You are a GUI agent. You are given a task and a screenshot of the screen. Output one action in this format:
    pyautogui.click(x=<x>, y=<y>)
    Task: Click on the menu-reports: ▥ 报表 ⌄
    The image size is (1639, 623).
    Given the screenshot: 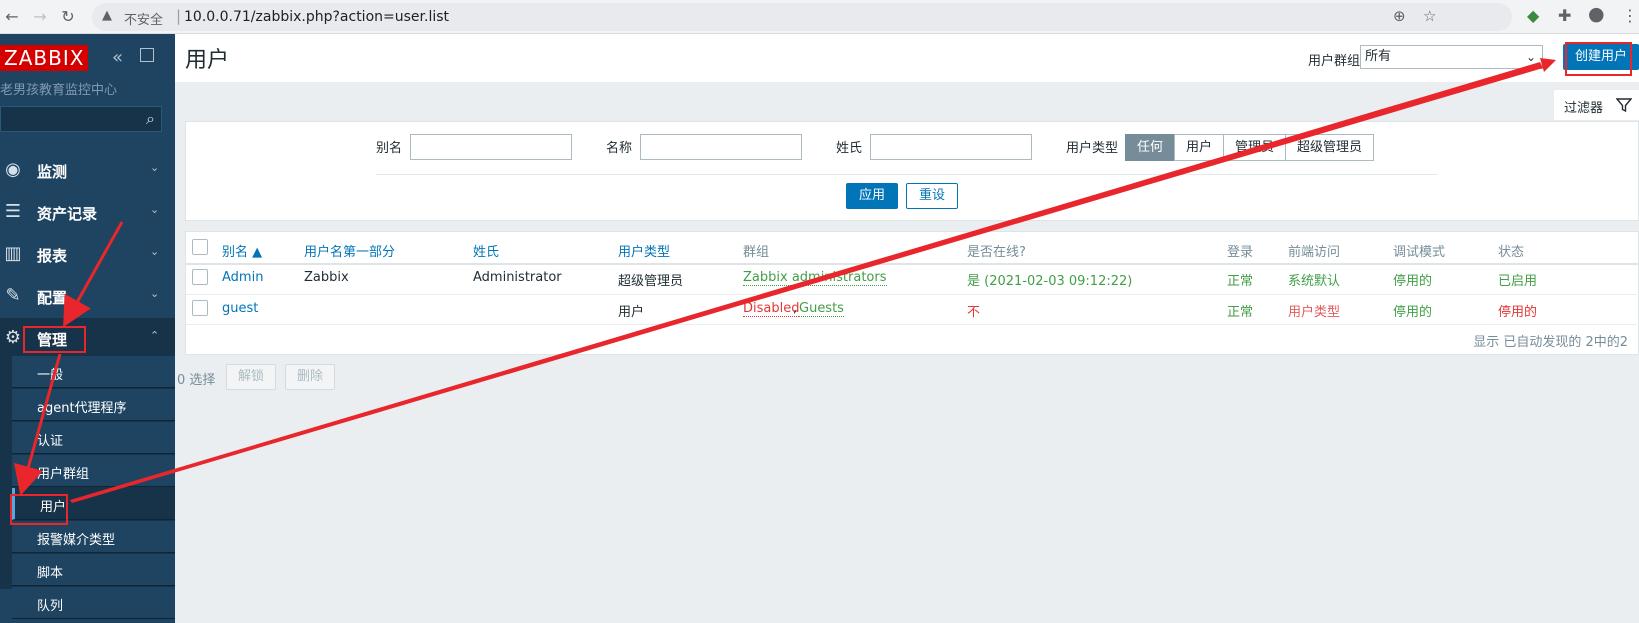 What is the action you would take?
    pyautogui.click(x=87, y=254)
    